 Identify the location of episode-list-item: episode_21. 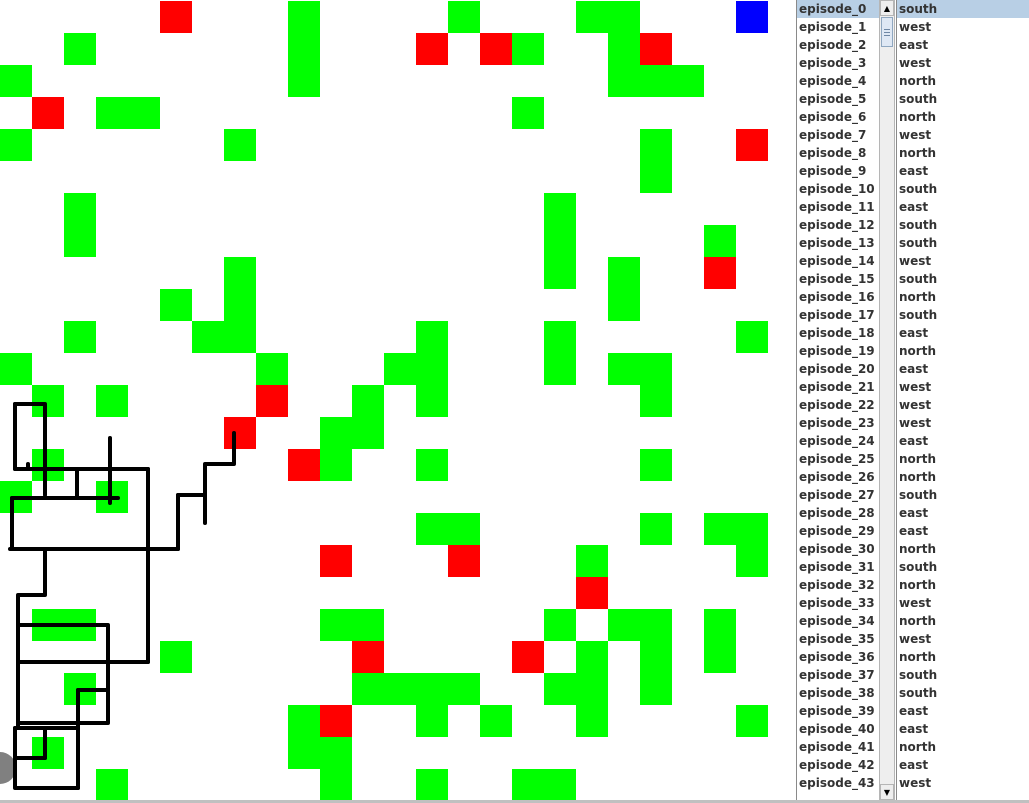
(838, 387).